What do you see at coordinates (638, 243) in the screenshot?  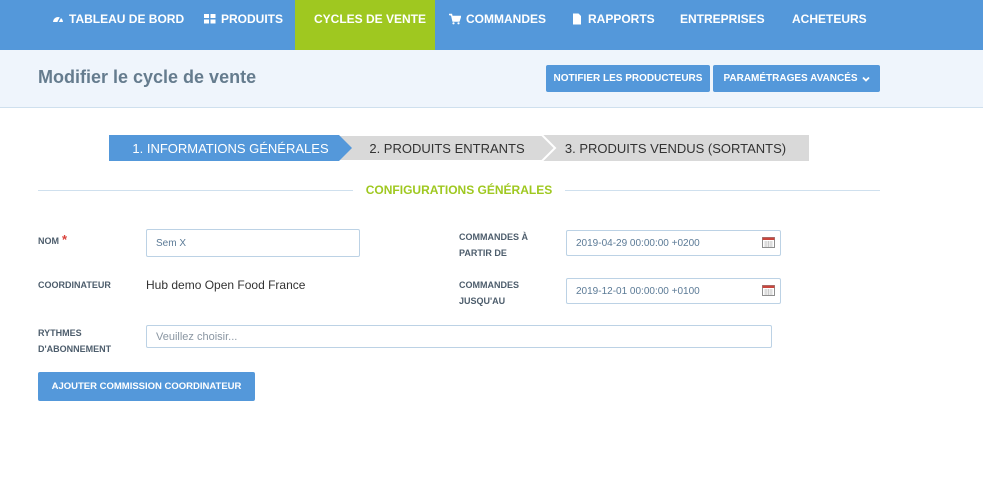 I see `orders-from-value: 2019-04-29 00:00:00 +0200` at bounding box center [638, 243].